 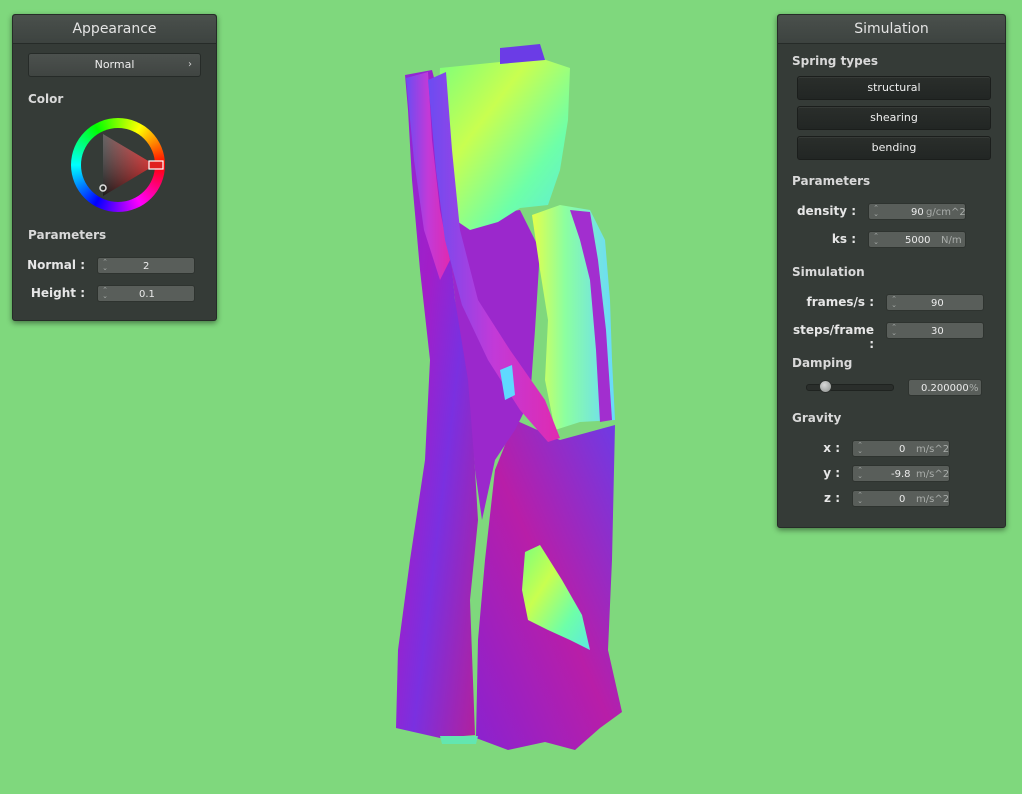 I want to click on steps-label: steps/frame :, so click(x=833, y=337).